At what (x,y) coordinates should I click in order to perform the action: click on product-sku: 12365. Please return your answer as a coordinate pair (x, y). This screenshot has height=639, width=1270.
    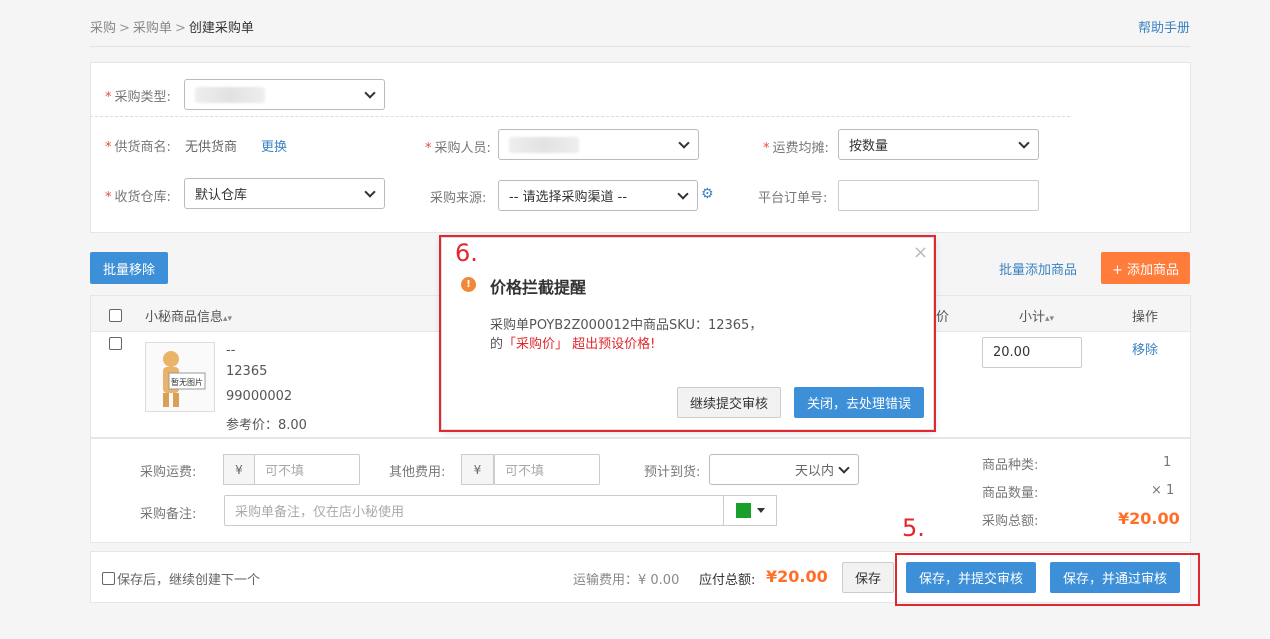
    Looking at the image, I should click on (247, 371).